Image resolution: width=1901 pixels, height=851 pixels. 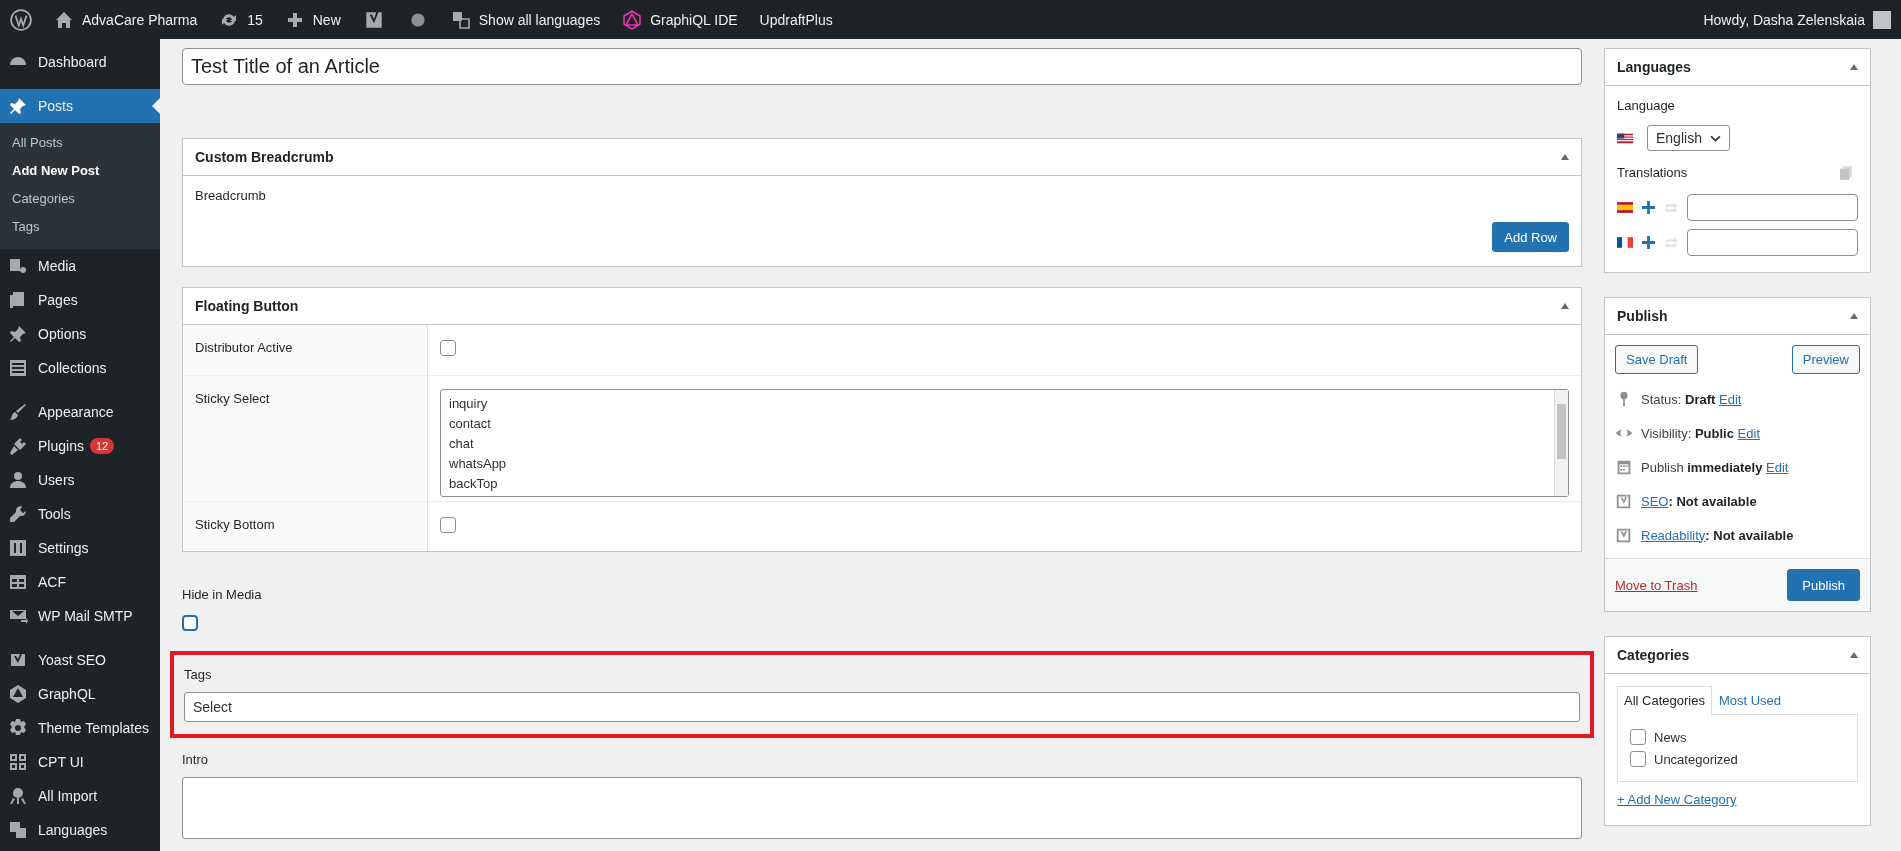 What do you see at coordinates (80, 830) in the screenshot?
I see `sidebar-item: Languages` at bounding box center [80, 830].